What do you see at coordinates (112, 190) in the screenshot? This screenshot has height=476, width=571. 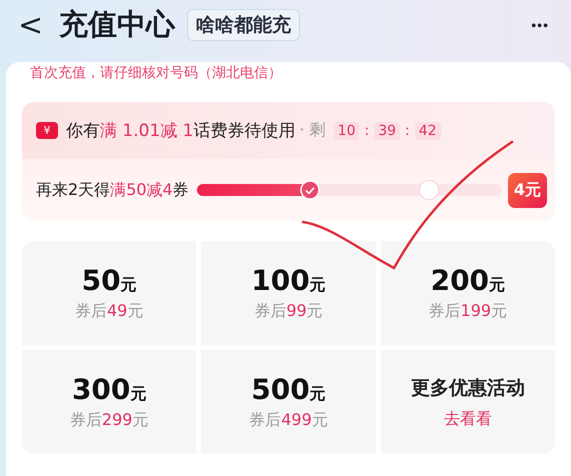 I see `progress-text: 再来2天得满50减4券` at bounding box center [112, 190].